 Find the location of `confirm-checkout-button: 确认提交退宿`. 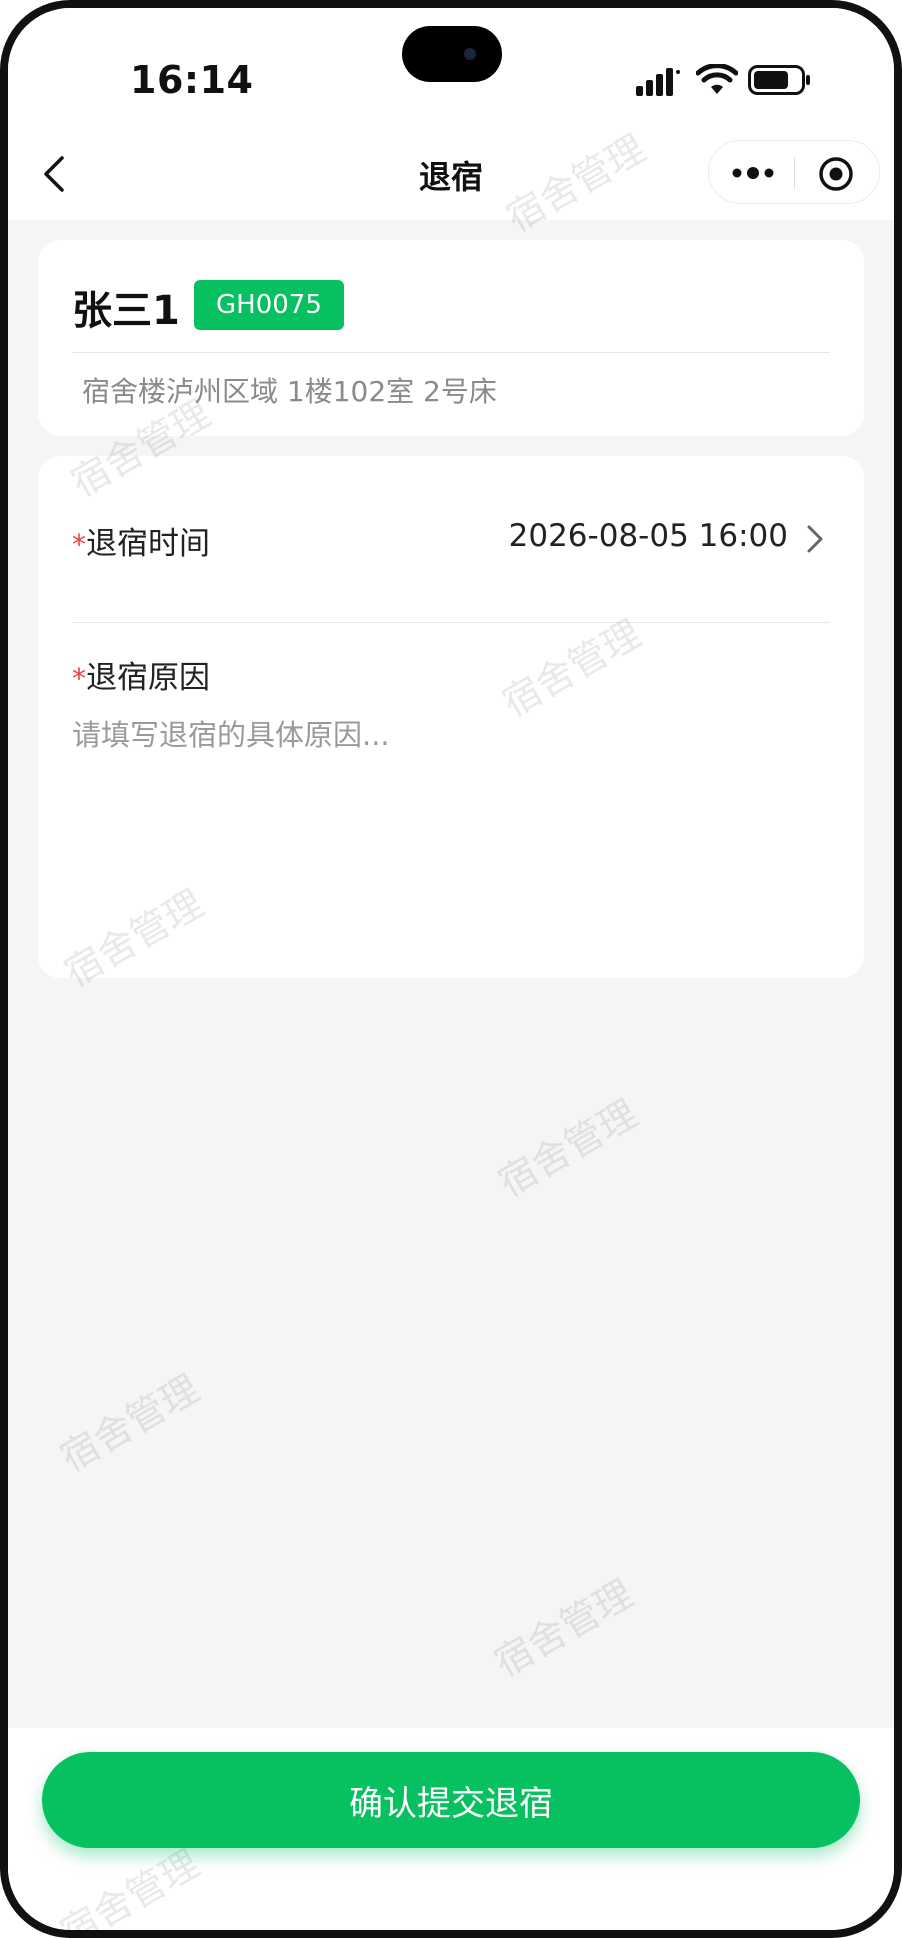

confirm-checkout-button: 确认提交退宿 is located at coordinates (451, 1800).